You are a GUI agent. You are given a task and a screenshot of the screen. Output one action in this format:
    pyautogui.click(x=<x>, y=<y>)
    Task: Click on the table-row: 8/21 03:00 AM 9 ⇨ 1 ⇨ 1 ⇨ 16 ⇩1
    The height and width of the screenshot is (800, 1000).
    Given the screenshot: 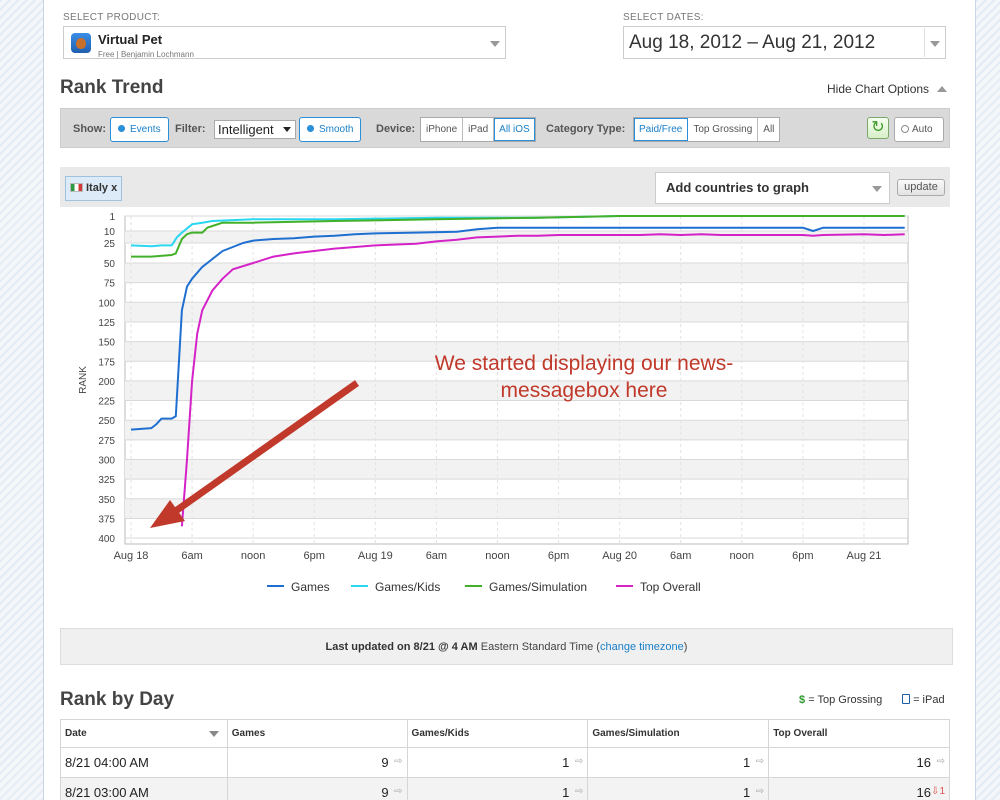 What is the action you would take?
    pyautogui.click(x=505, y=788)
    